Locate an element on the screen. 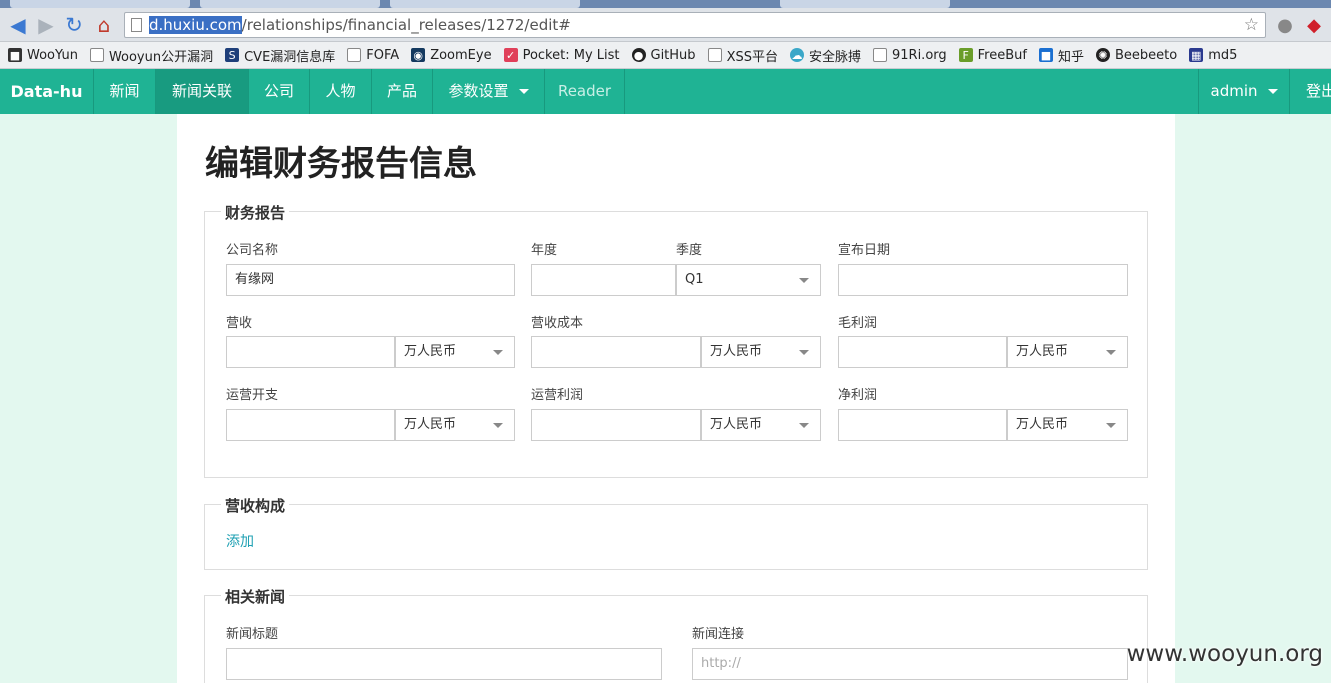  globe-icon: ● is located at coordinates (1285, 25).